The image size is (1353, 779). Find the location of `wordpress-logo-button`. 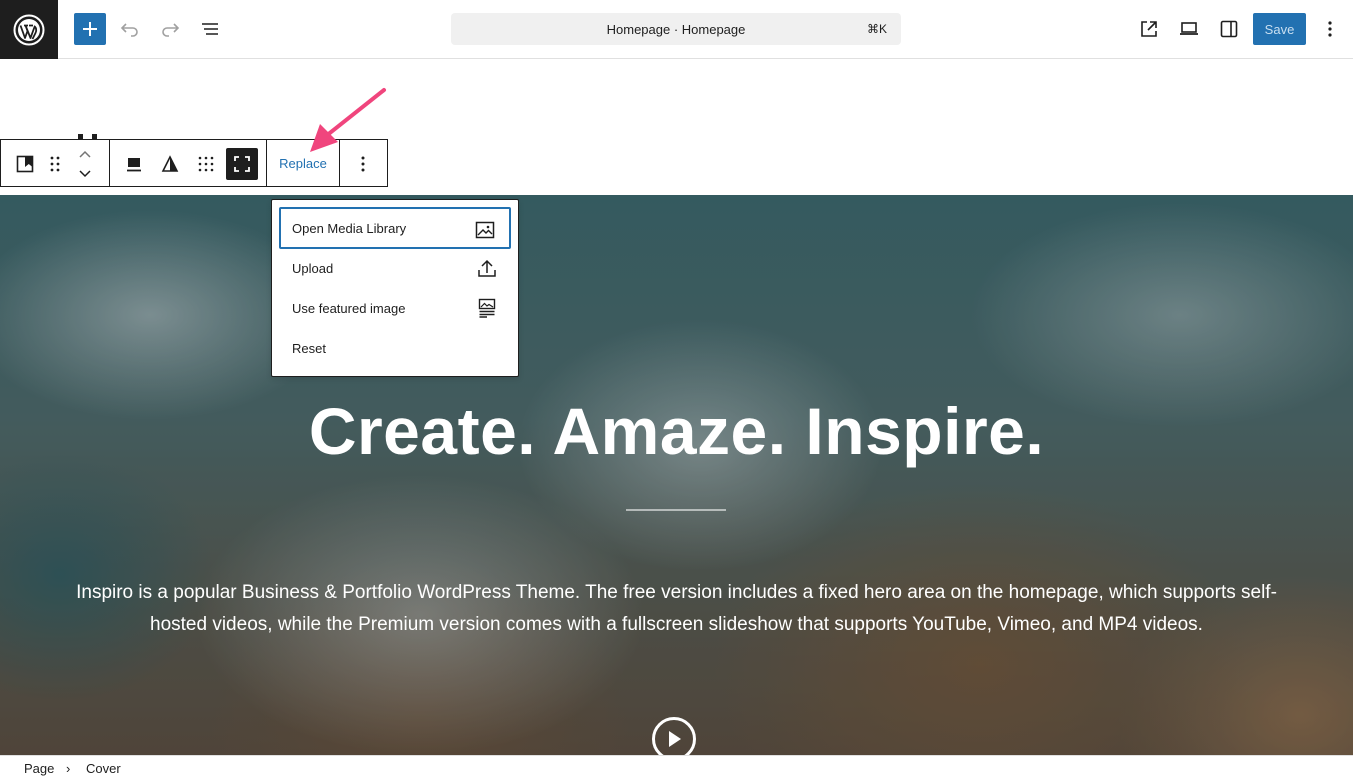

wordpress-logo-button is located at coordinates (29, 29).